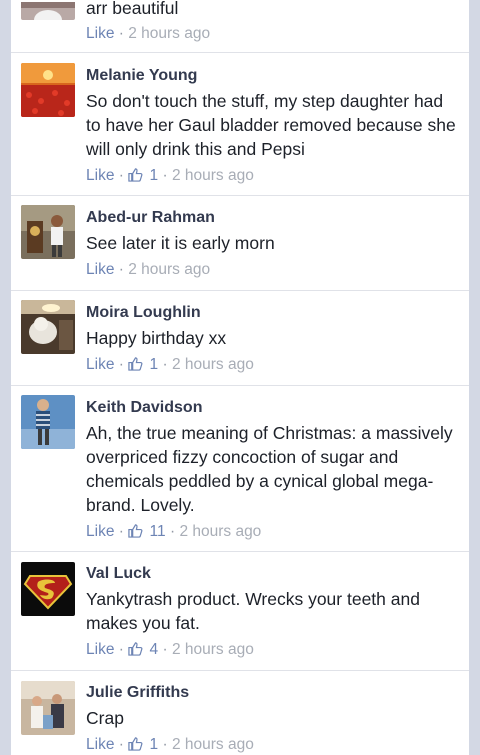 This screenshot has height=755, width=480. I want to click on commenter-name: Keith Davidson, so click(144, 408).